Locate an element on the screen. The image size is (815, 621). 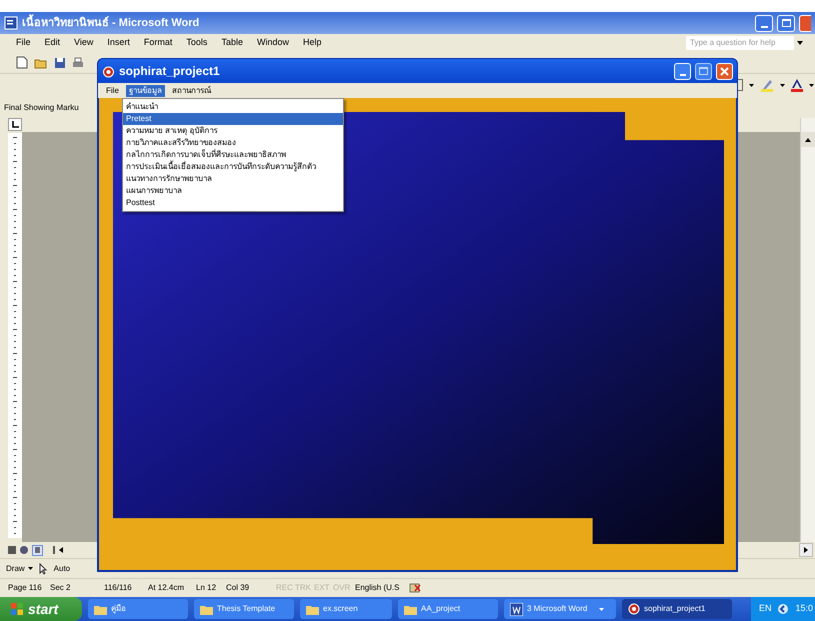
menu-item: Format is located at coordinates (158, 43).